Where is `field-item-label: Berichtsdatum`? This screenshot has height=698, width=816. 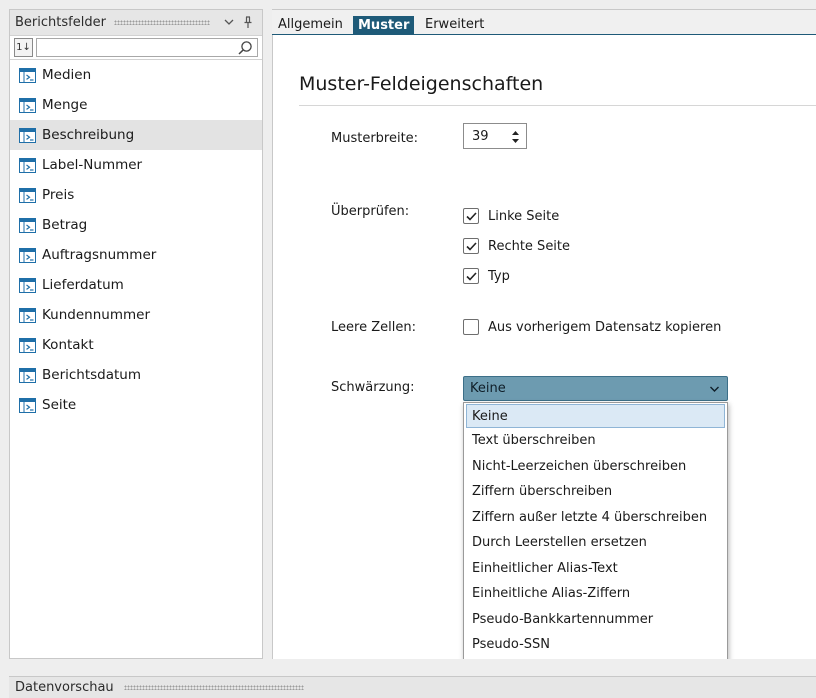 field-item-label: Berichtsdatum is located at coordinates (92, 375).